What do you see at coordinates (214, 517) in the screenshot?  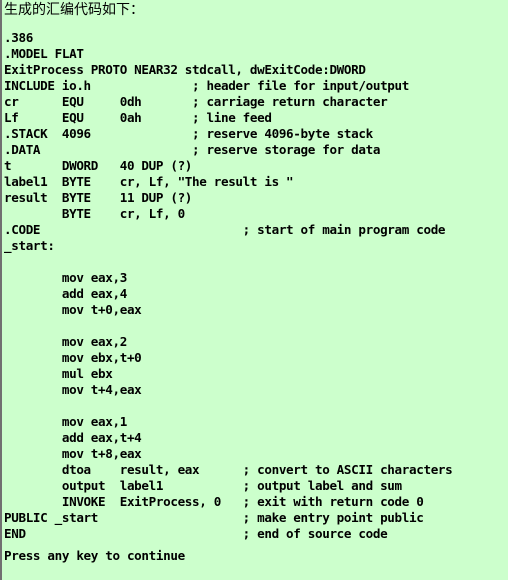 I see `code-line: PUBLIC _start ; make entry point public` at bounding box center [214, 517].